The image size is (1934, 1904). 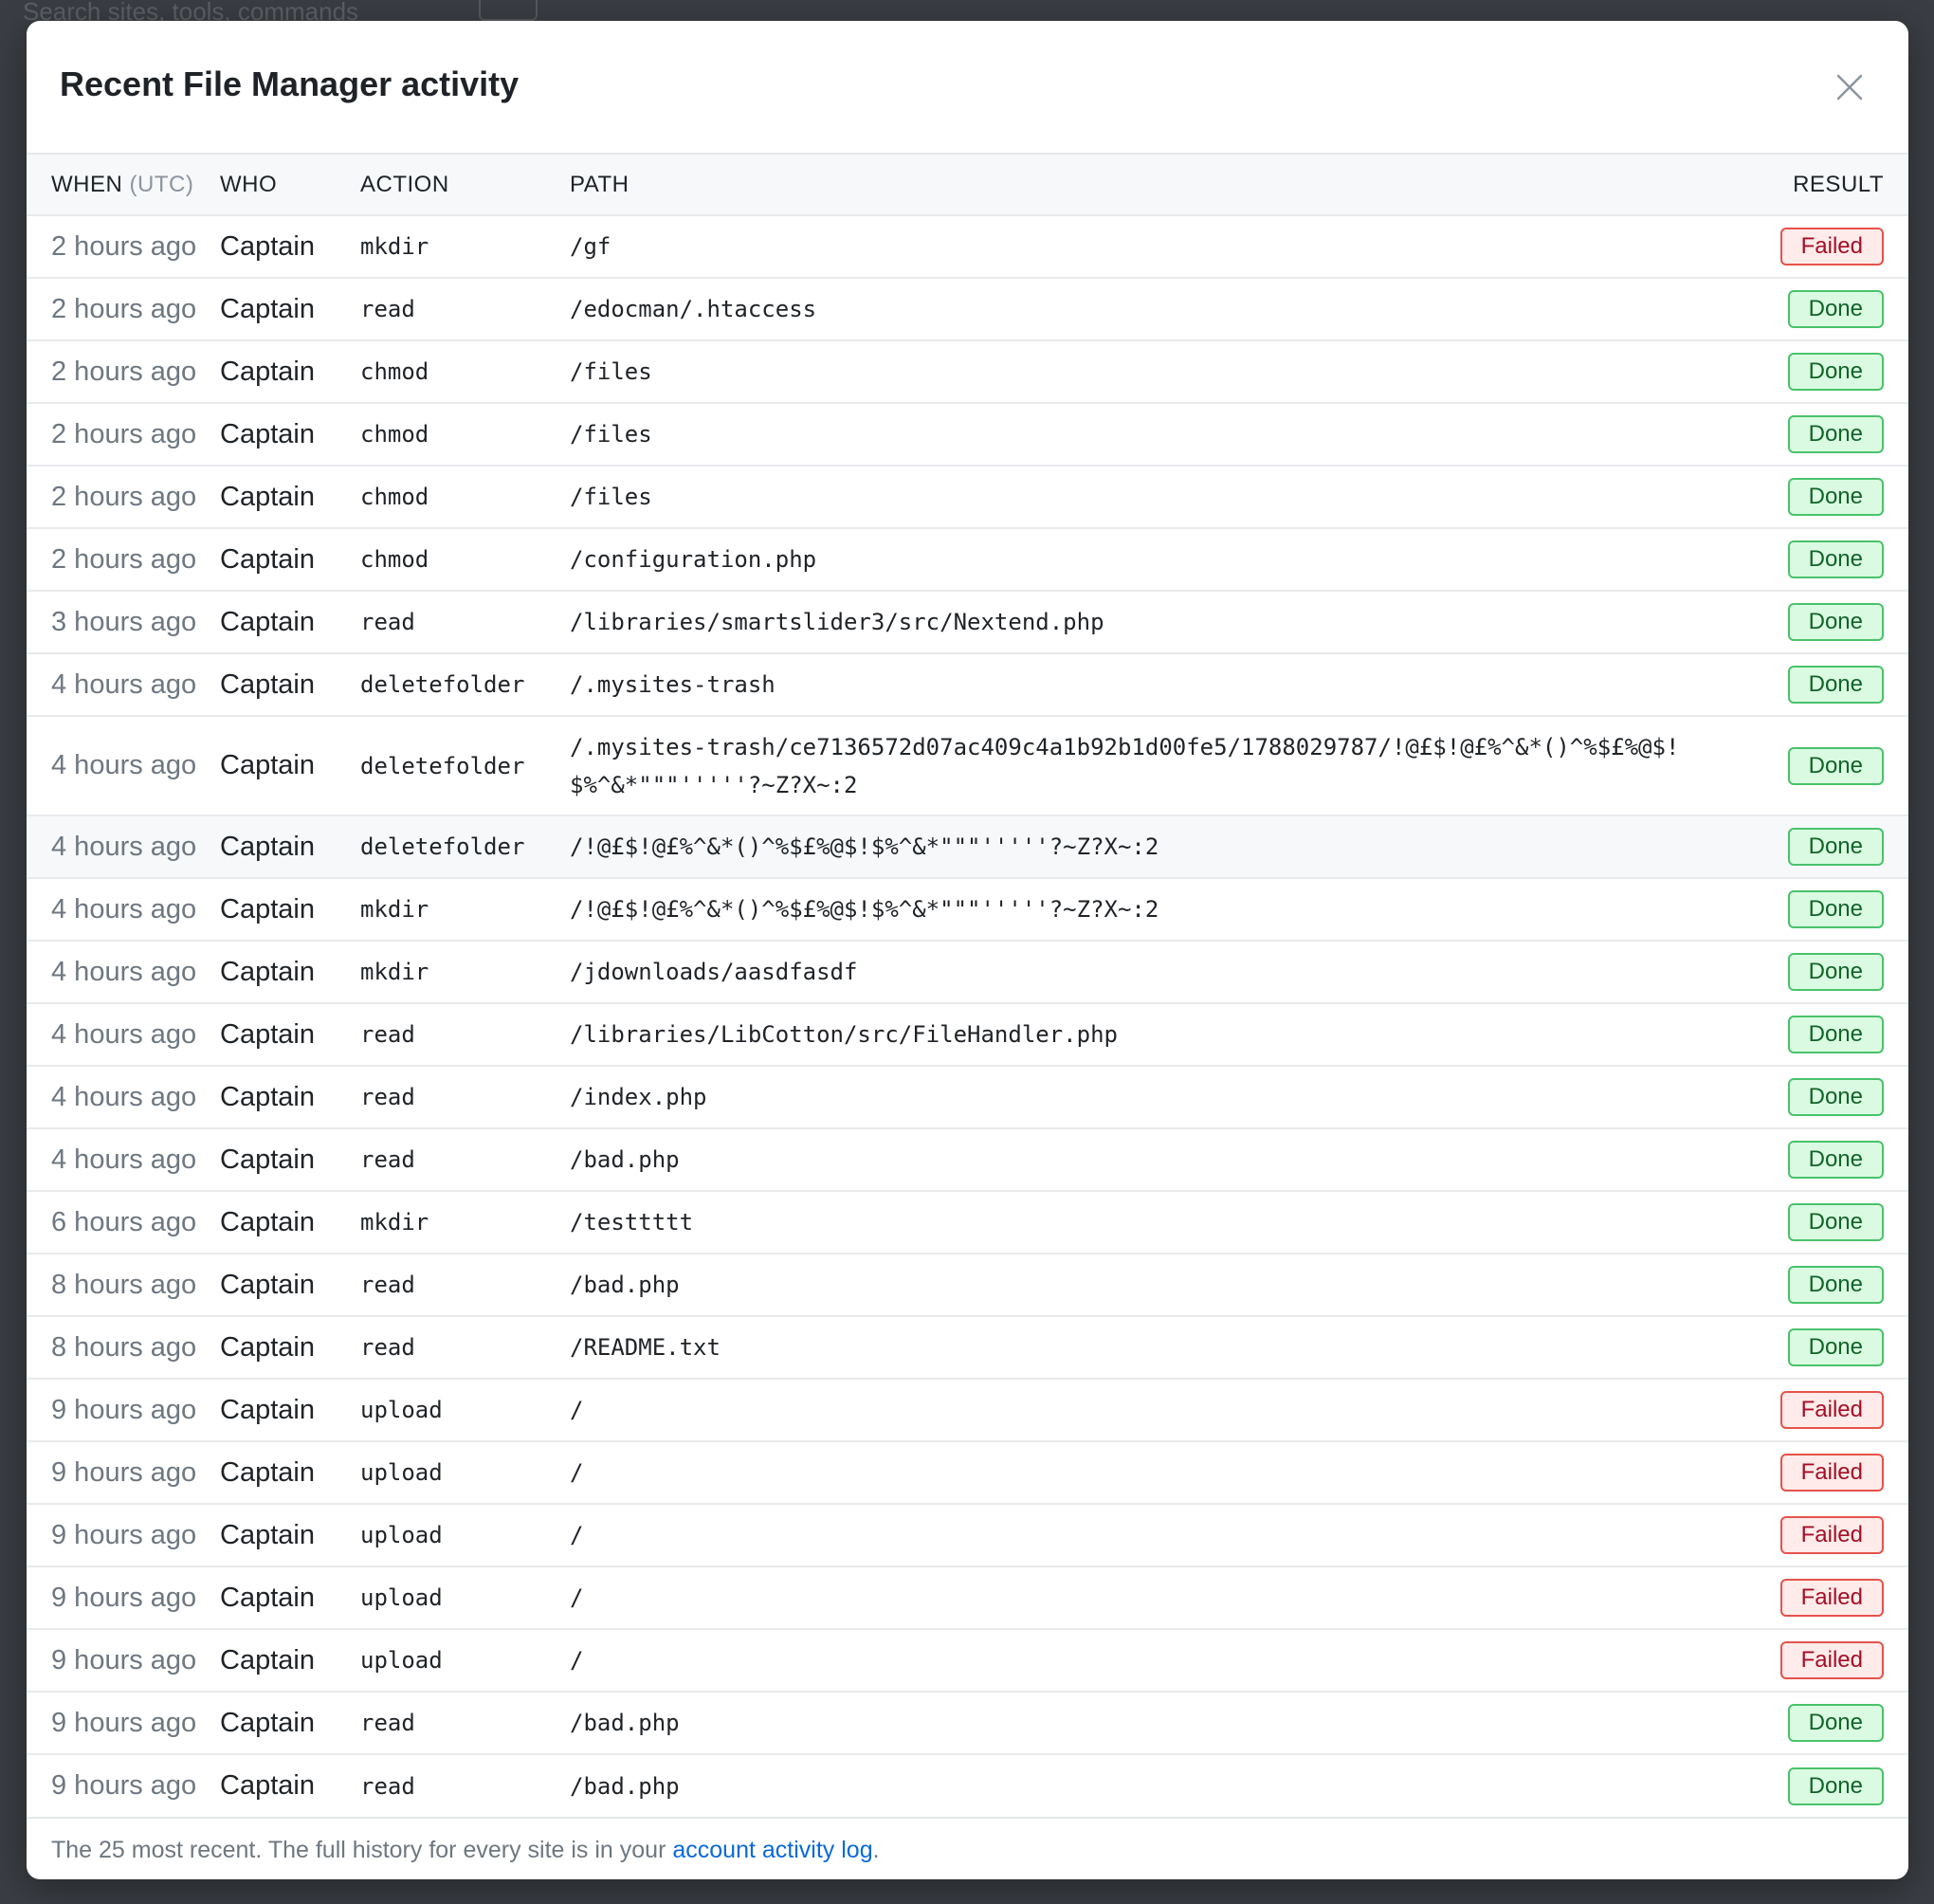 What do you see at coordinates (599, 184) in the screenshot?
I see `column-header-path: PATH` at bounding box center [599, 184].